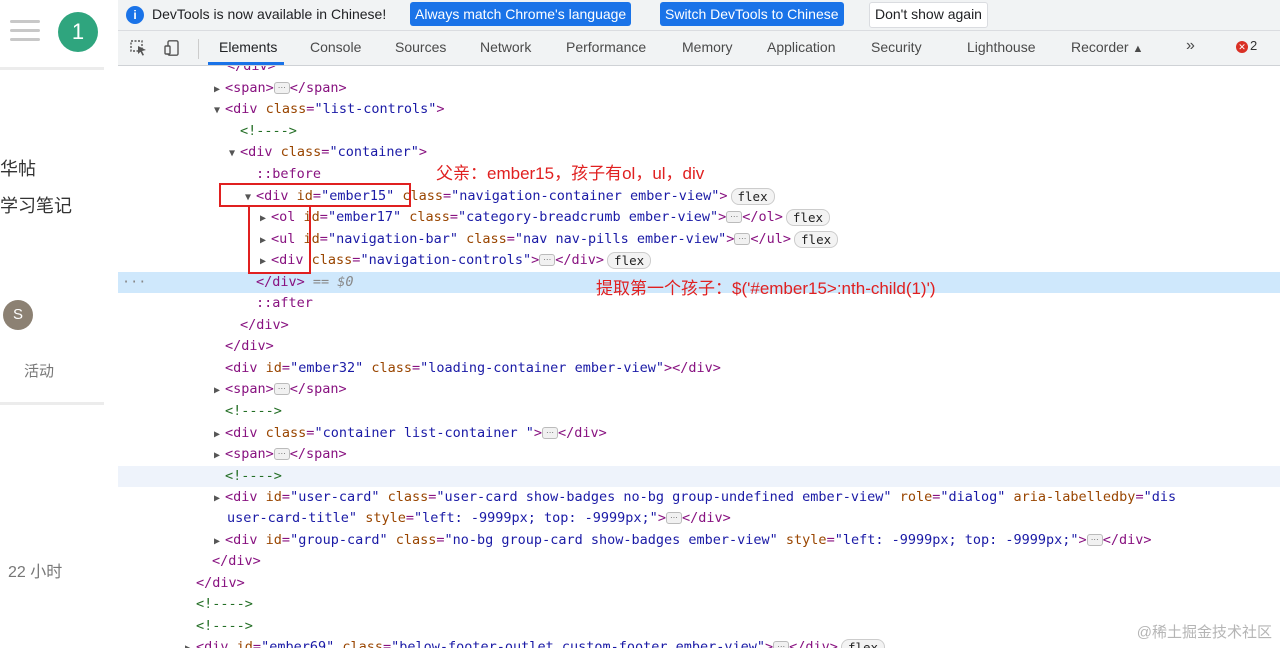  Describe the element at coordinates (18, 168) in the screenshot. I see `page-text-1: 华帖` at that location.